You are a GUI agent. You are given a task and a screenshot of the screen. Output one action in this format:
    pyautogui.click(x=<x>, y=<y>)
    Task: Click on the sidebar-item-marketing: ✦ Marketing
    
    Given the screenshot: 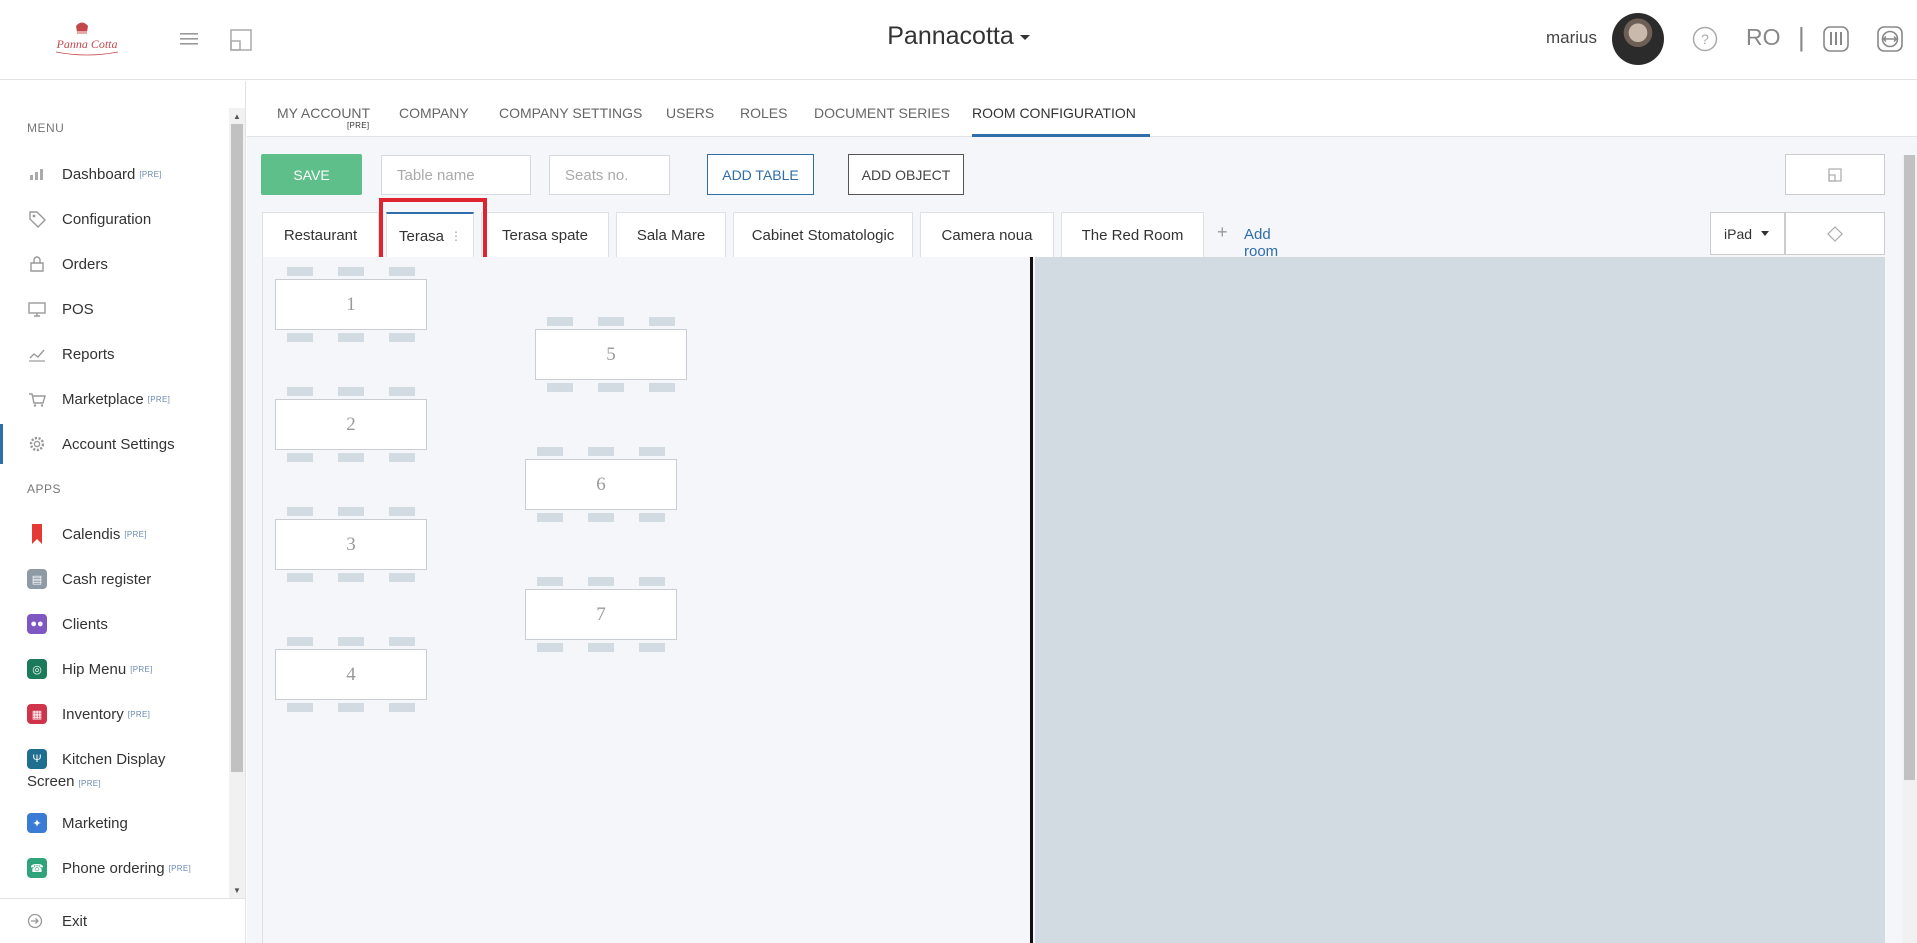 What is the action you would take?
    pyautogui.click(x=115, y=823)
    